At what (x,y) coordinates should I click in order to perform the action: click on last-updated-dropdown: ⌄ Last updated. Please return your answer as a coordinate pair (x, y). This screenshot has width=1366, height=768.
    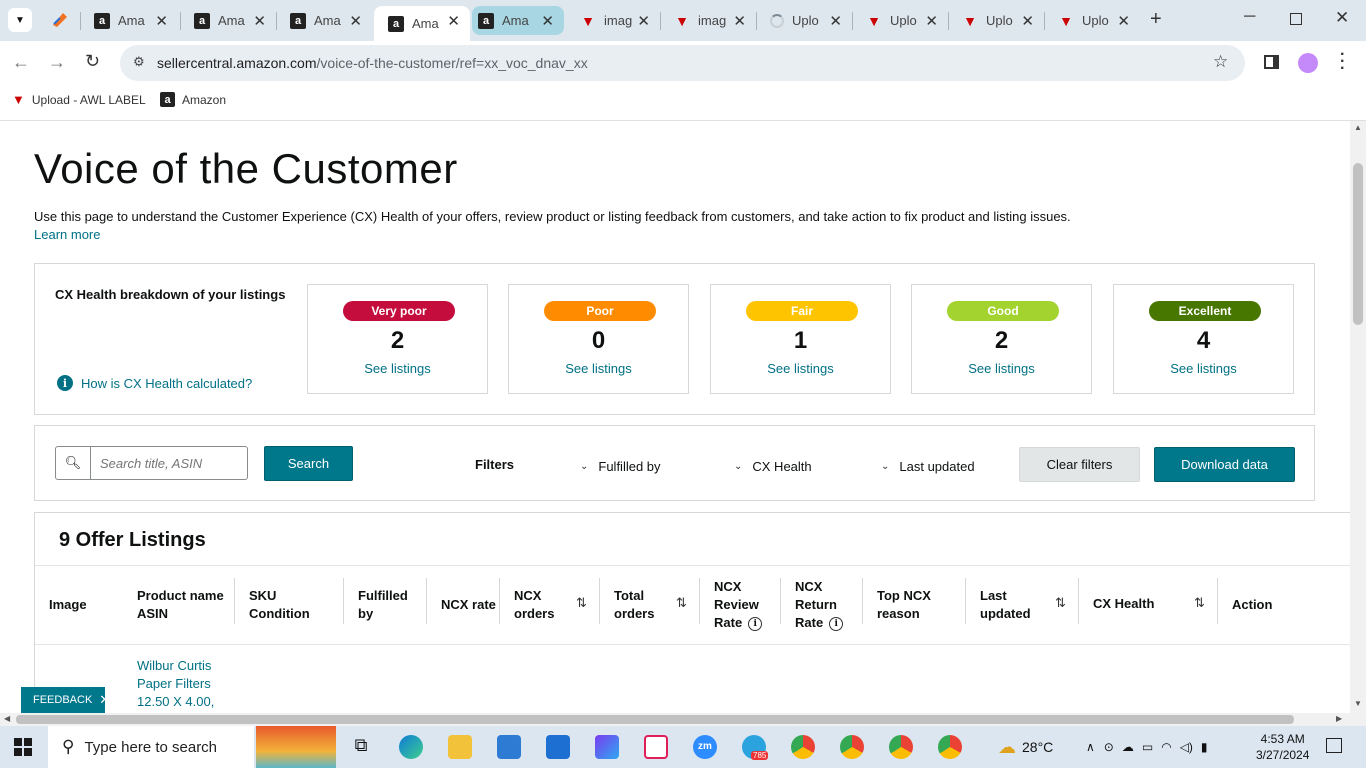
    Looking at the image, I should click on (928, 466).